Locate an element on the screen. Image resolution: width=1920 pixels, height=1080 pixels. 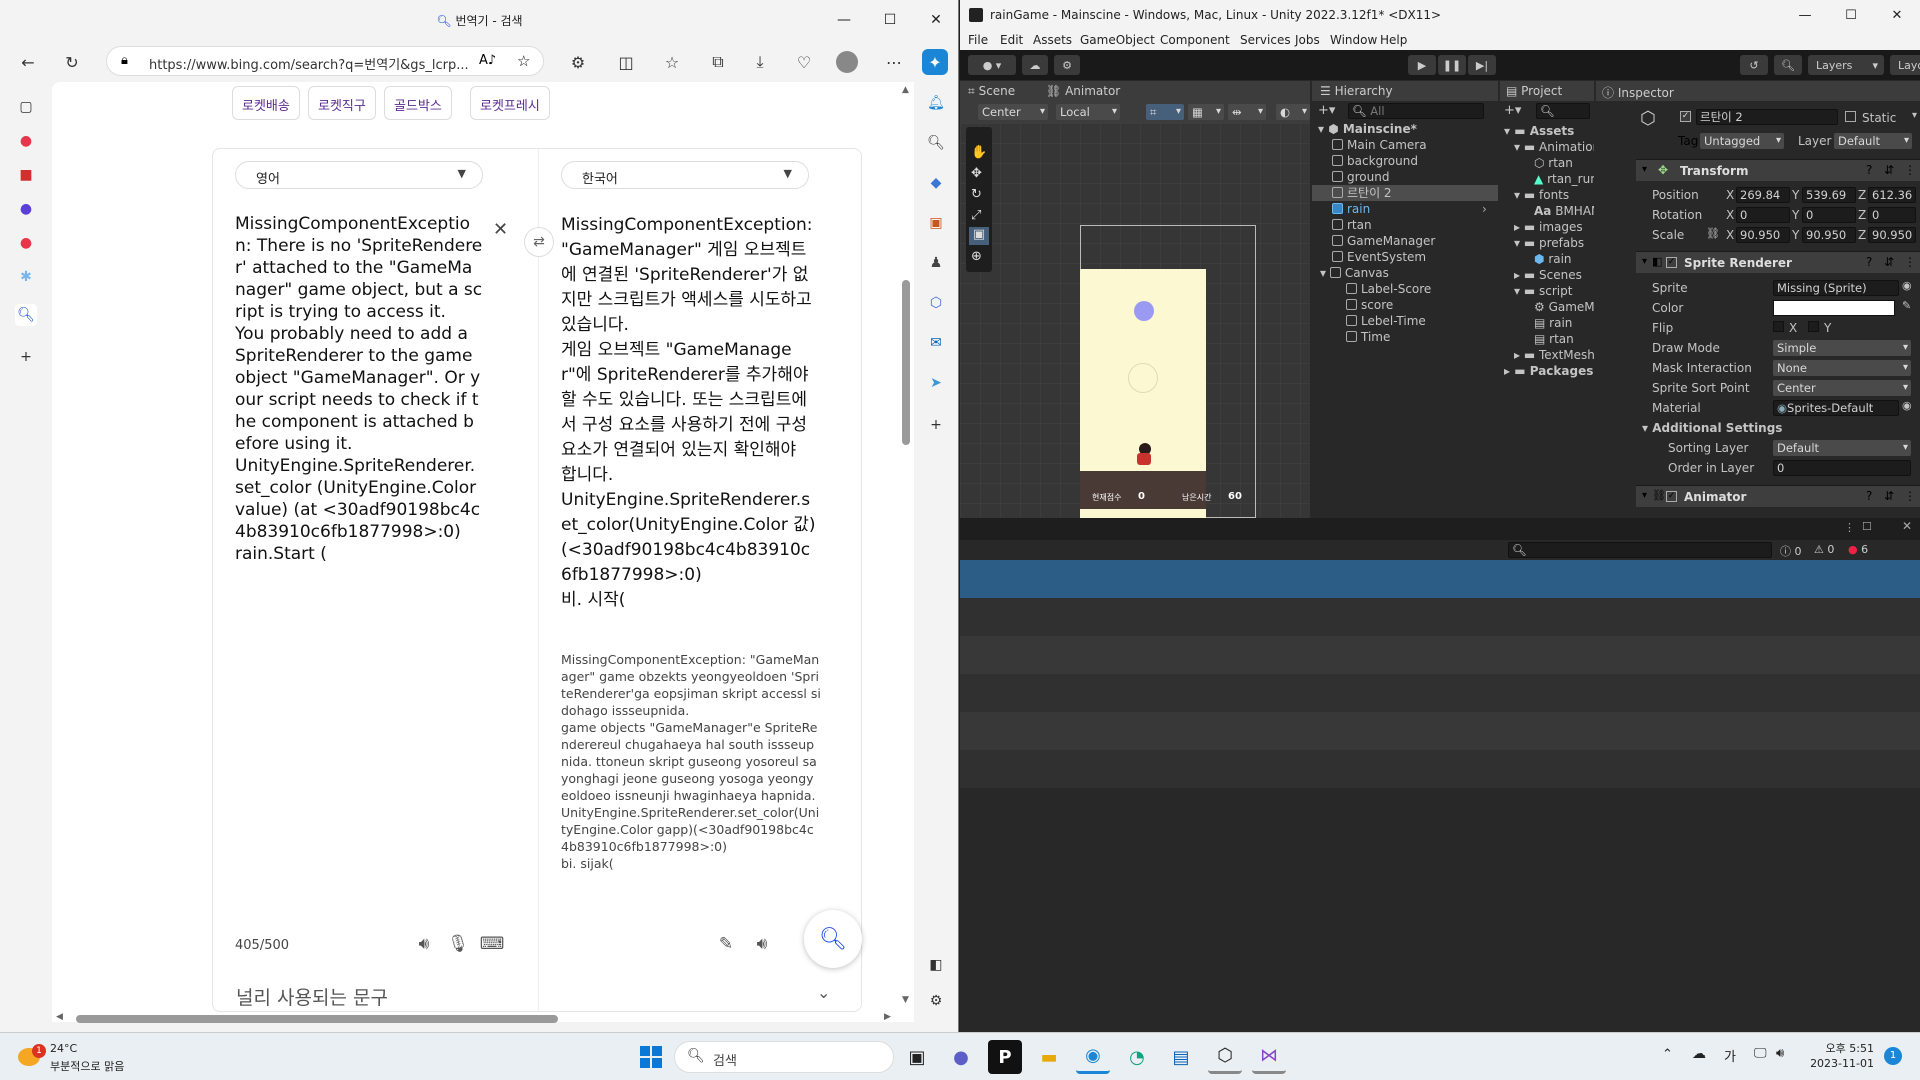
download-icon: ⤓ is located at coordinates (760, 62).